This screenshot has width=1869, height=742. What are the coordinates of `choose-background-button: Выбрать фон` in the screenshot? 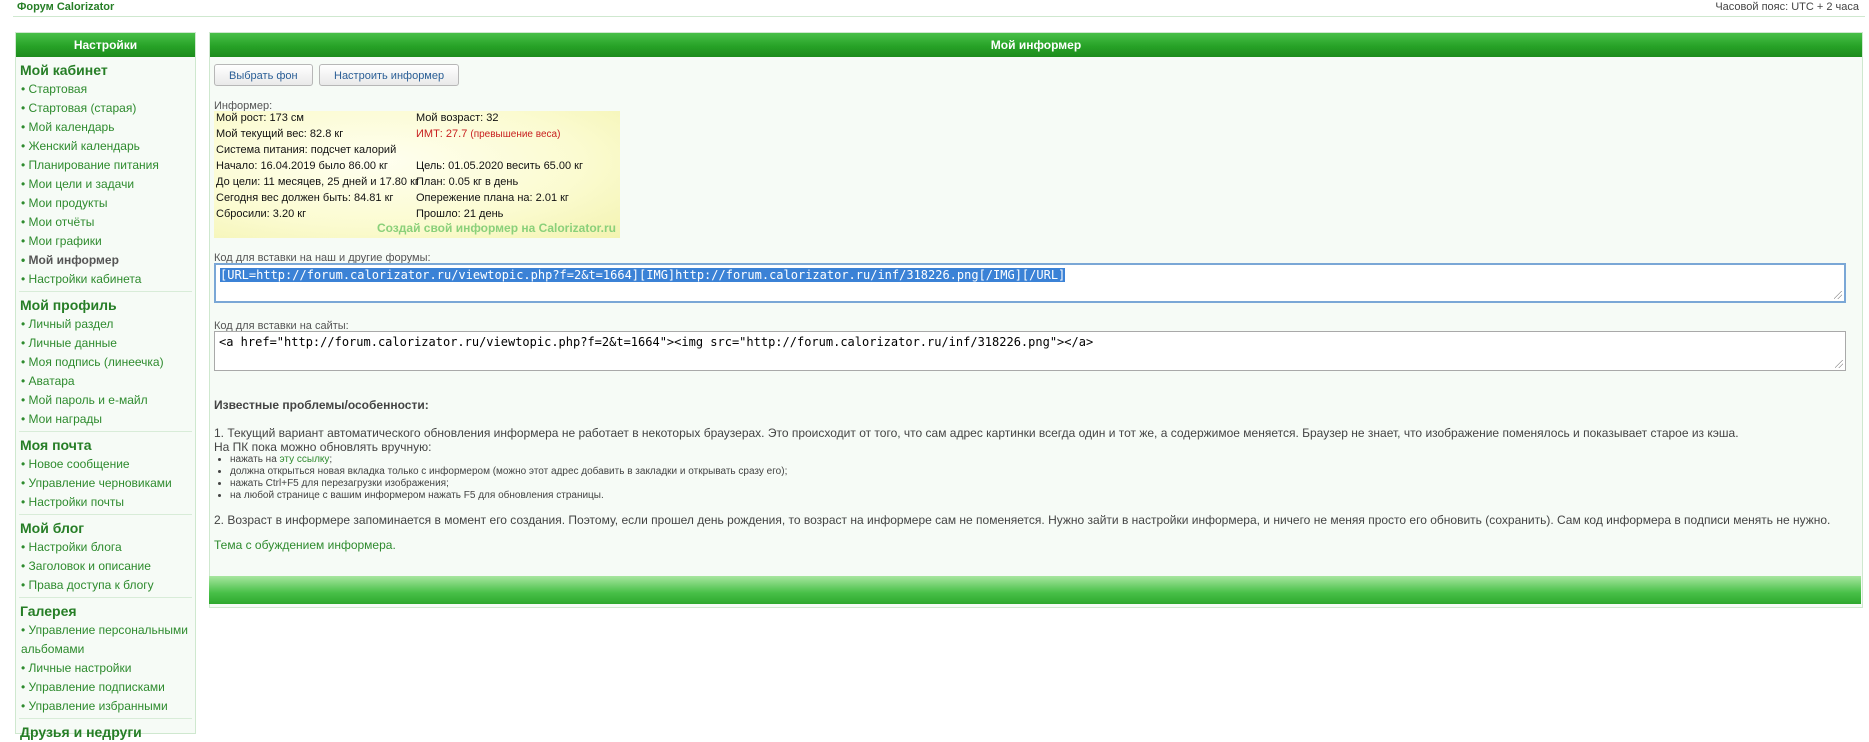 It's located at (263, 75).